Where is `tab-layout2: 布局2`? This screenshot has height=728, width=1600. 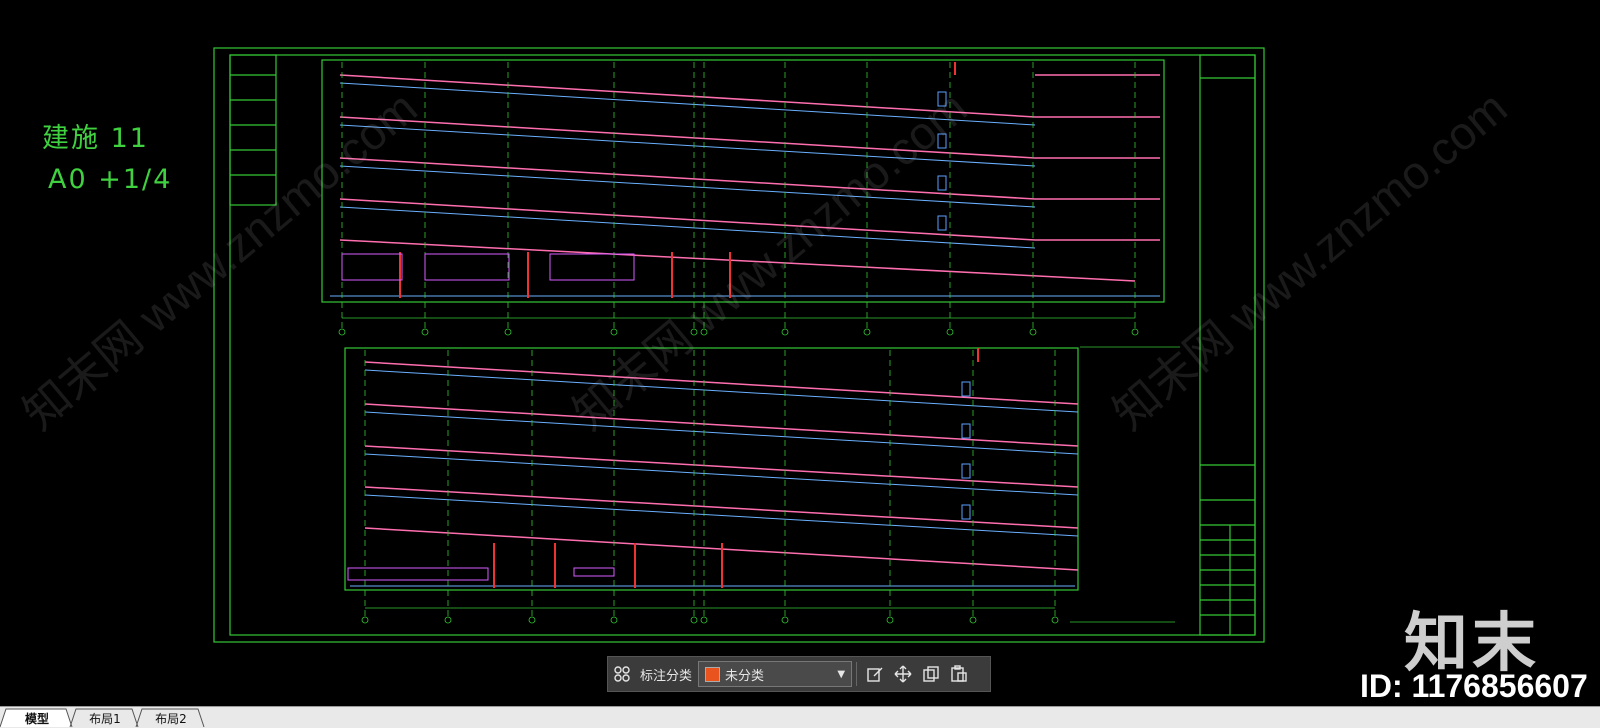
tab-layout2: 布局2 is located at coordinates (171, 718).